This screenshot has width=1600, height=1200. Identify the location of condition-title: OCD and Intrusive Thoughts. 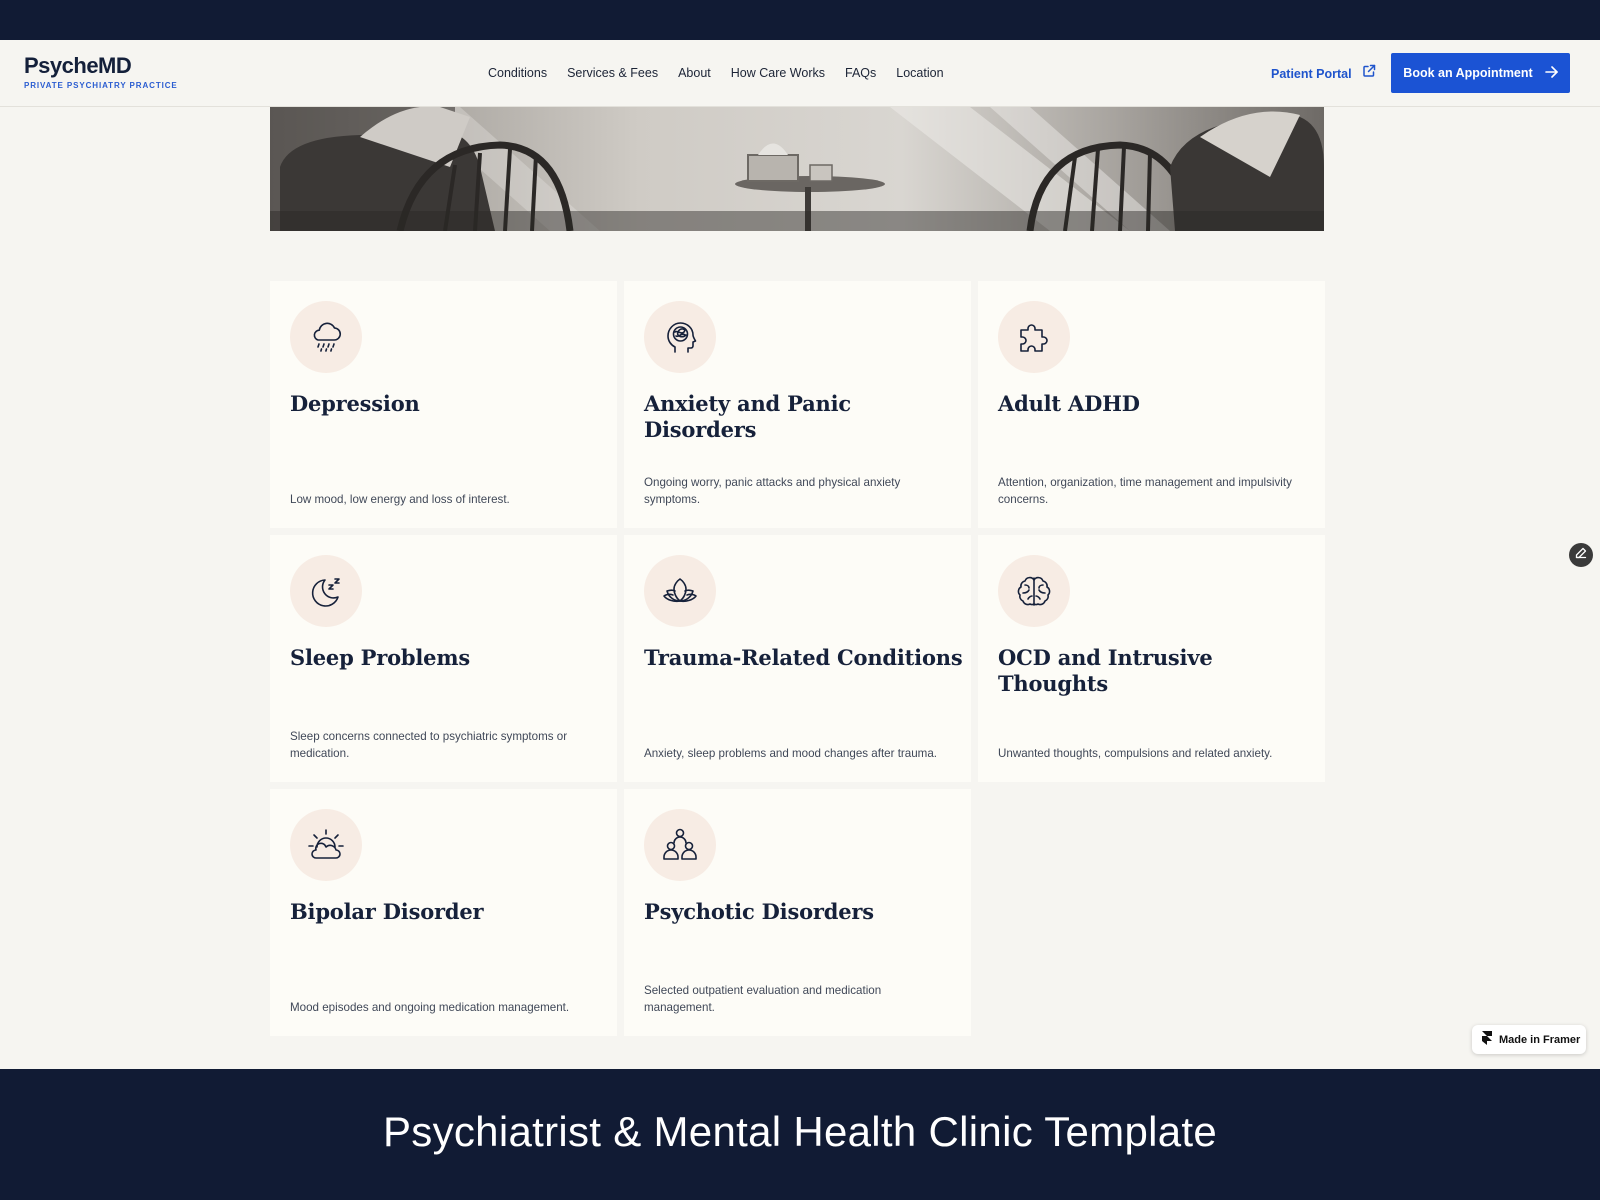
(1105, 670).